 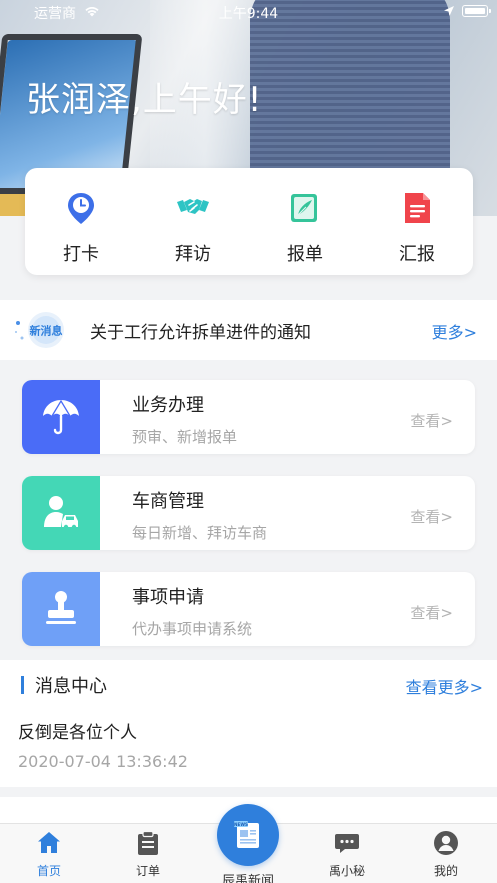 I want to click on edit-form-icon, so click(x=304, y=208).